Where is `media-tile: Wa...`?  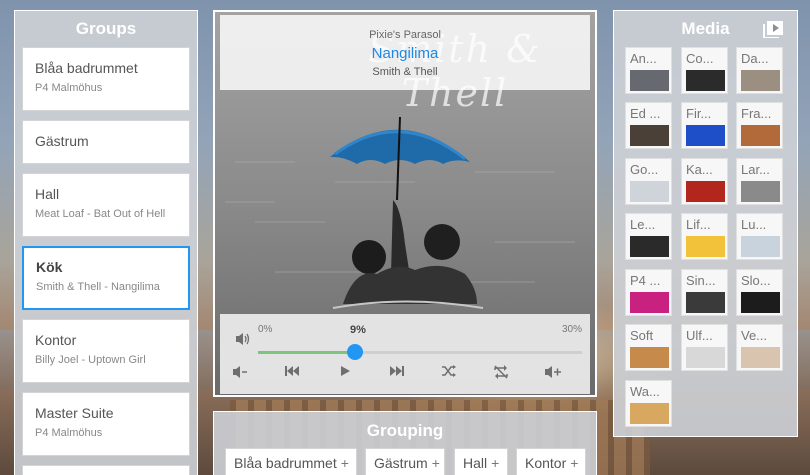 media-tile: Wa... is located at coordinates (648, 403).